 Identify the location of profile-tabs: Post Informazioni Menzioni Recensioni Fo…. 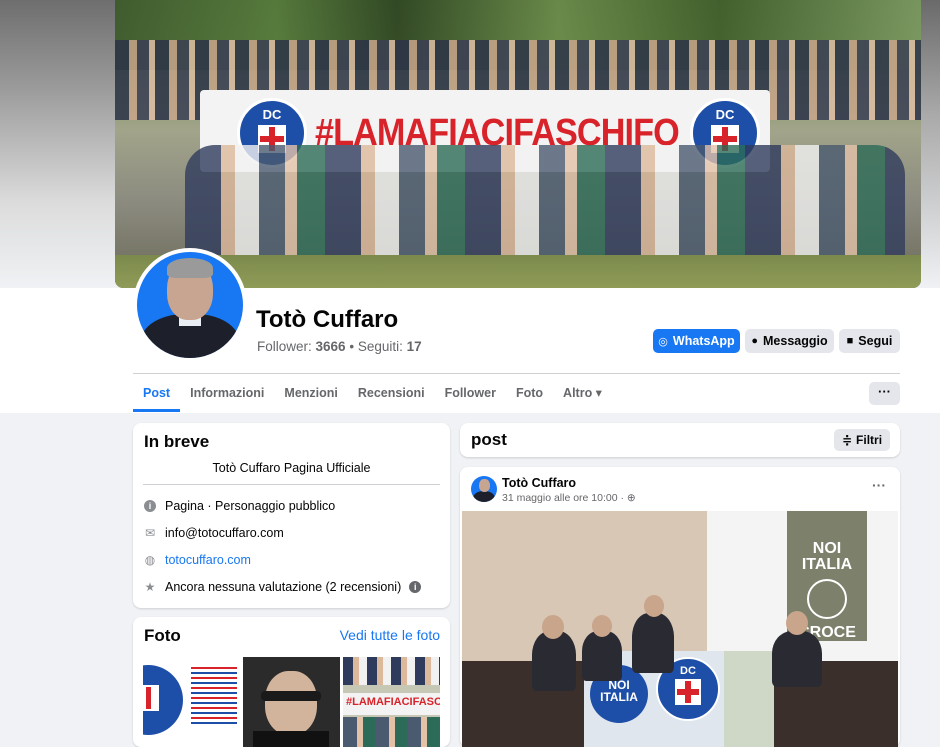
(372, 393).